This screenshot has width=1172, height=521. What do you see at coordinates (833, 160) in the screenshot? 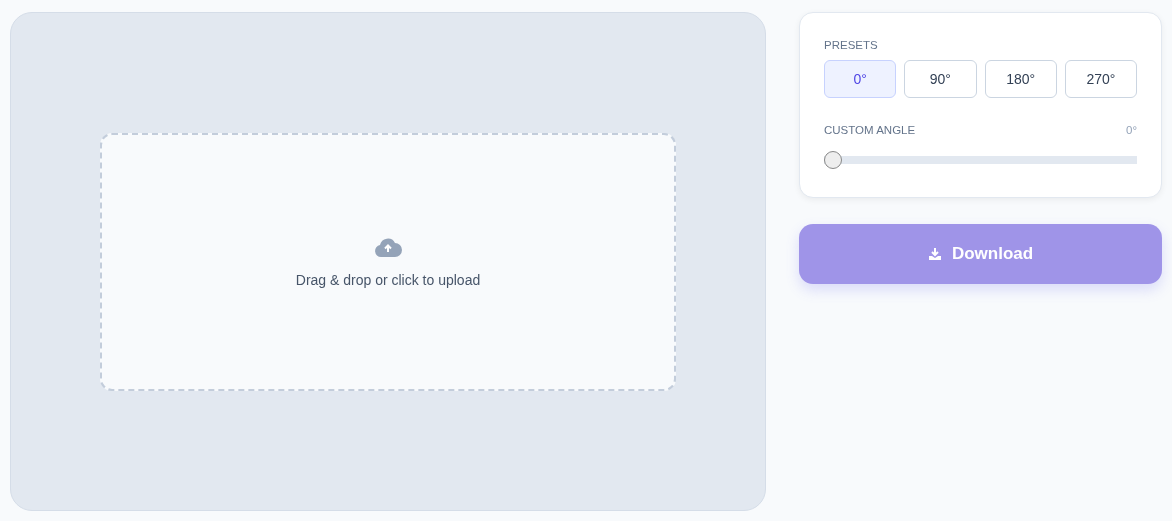
I see `slider-handle` at bounding box center [833, 160].